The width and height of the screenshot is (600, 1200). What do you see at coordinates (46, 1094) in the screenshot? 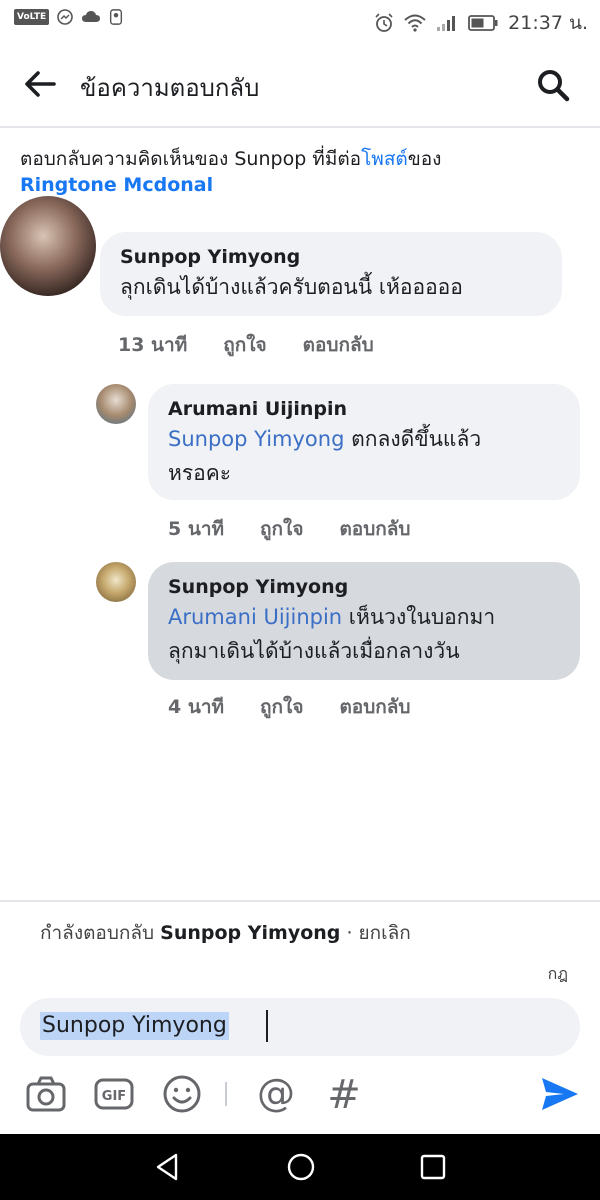
I see `camera-icon` at bounding box center [46, 1094].